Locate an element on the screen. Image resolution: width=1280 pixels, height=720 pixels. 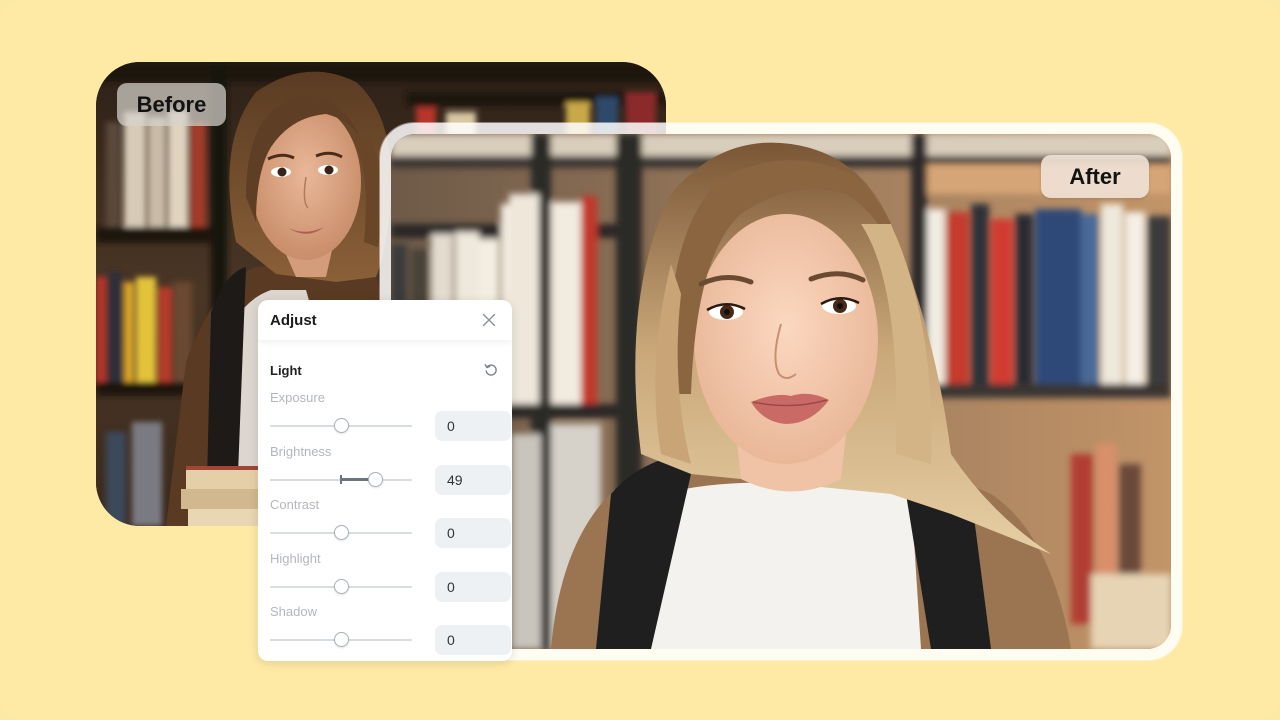
slider-center-tick is located at coordinates (341, 479).